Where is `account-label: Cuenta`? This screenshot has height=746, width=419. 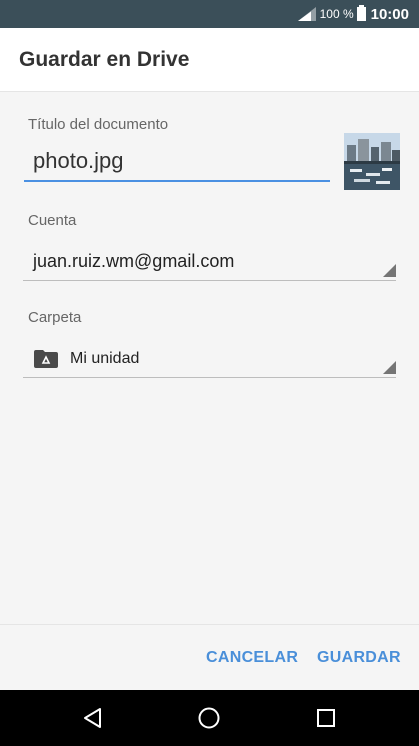 account-label: Cuenta is located at coordinates (52, 220).